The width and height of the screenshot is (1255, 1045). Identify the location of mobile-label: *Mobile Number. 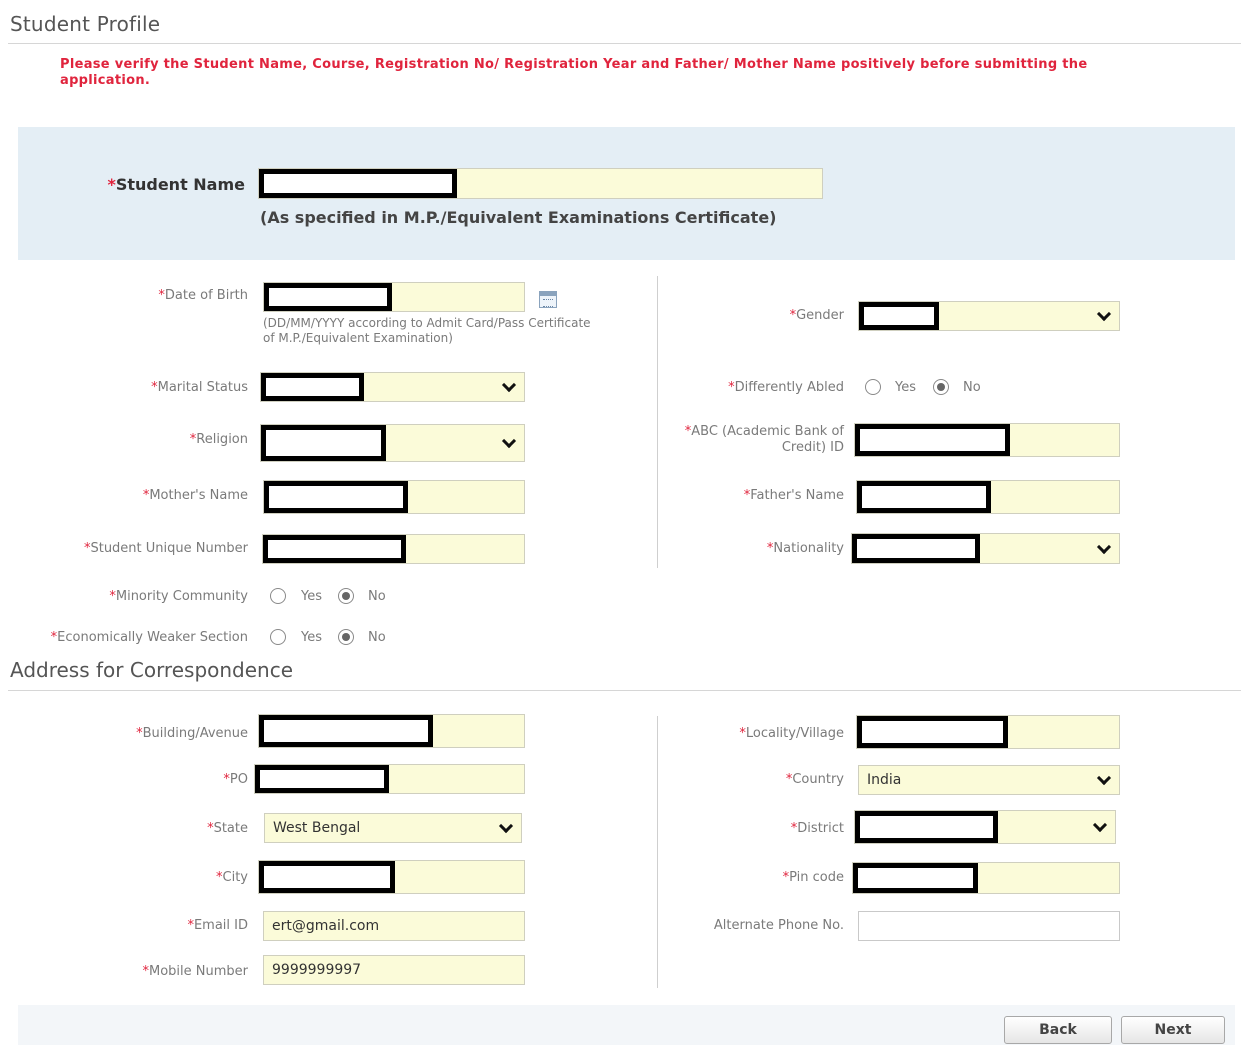
(195, 971).